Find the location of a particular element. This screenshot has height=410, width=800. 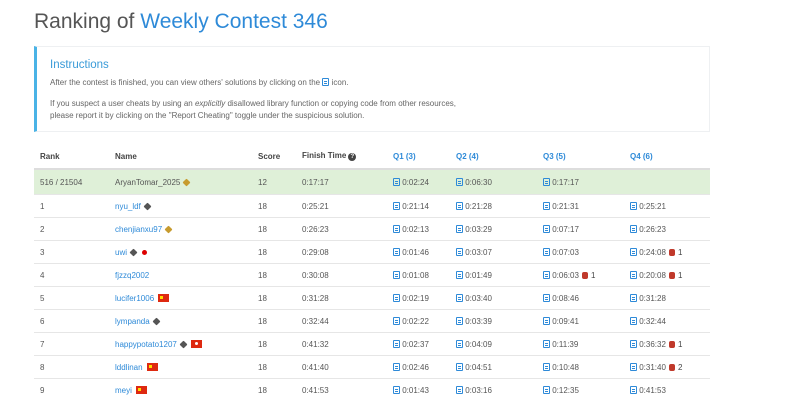

username-link: lympanda is located at coordinates (132, 321).